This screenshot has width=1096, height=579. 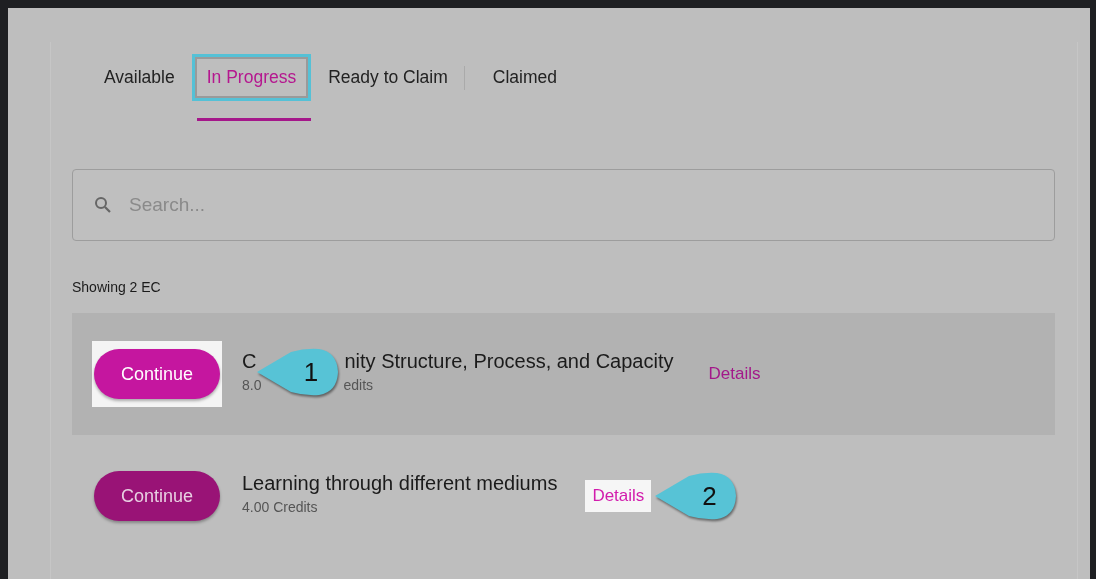 What do you see at coordinates (509, 361) in the screenshot?
I see `course-title: nity Structure, Process, and Capacity` at bounding box center [509, 361].